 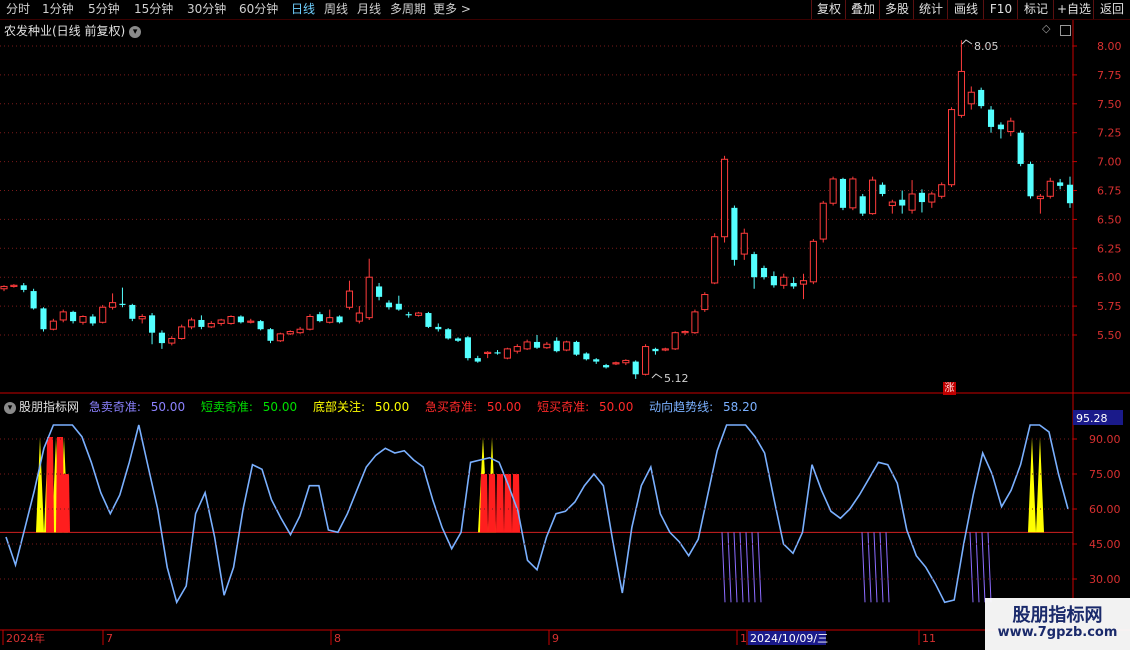 I want to click on indicator-name: 股朋指标网, so click(x=49, y=407).